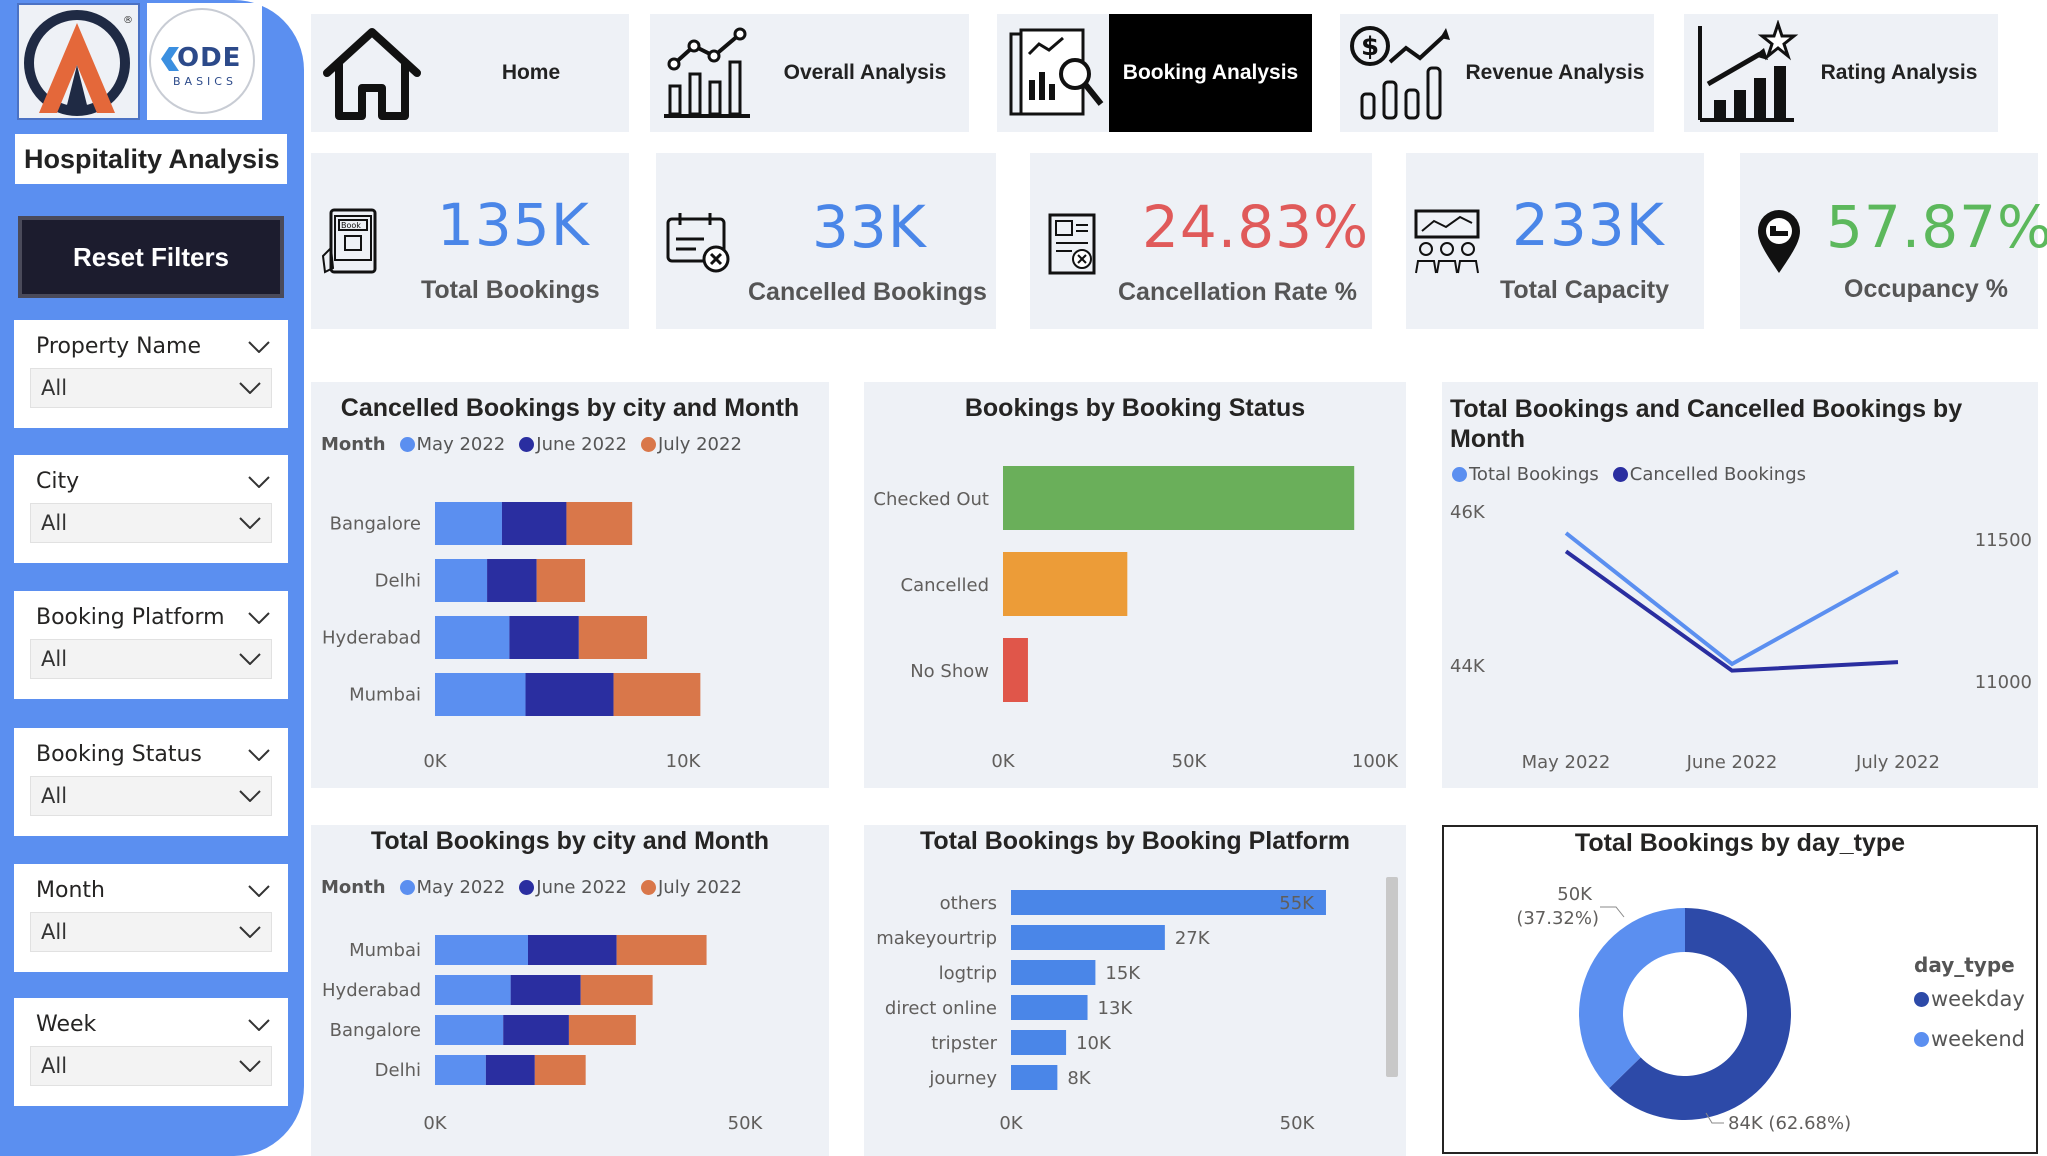  Describe the element at coordinates (1841, 73) in the screenshot. I see `nav-rating-analysis-button: Rating Analysis` at that location.